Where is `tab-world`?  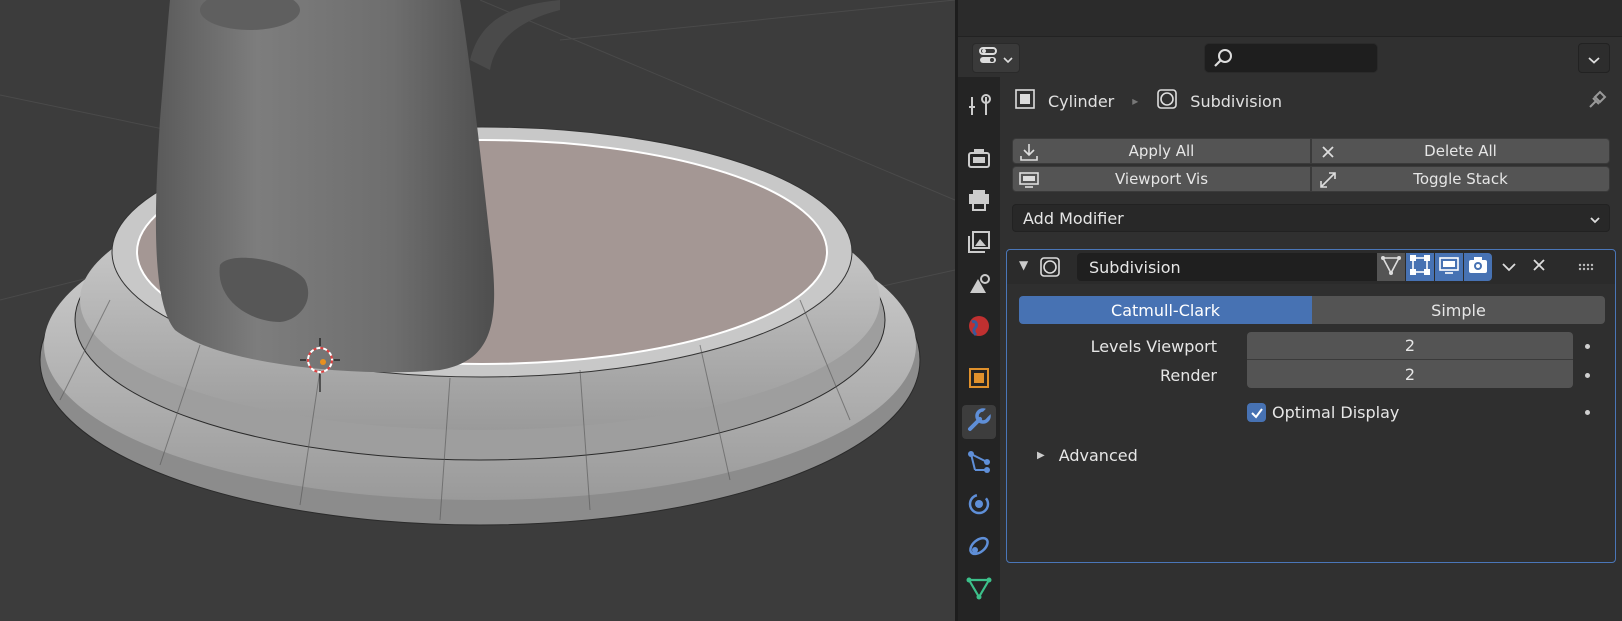 tab-world is located at coordinates (979, 328).